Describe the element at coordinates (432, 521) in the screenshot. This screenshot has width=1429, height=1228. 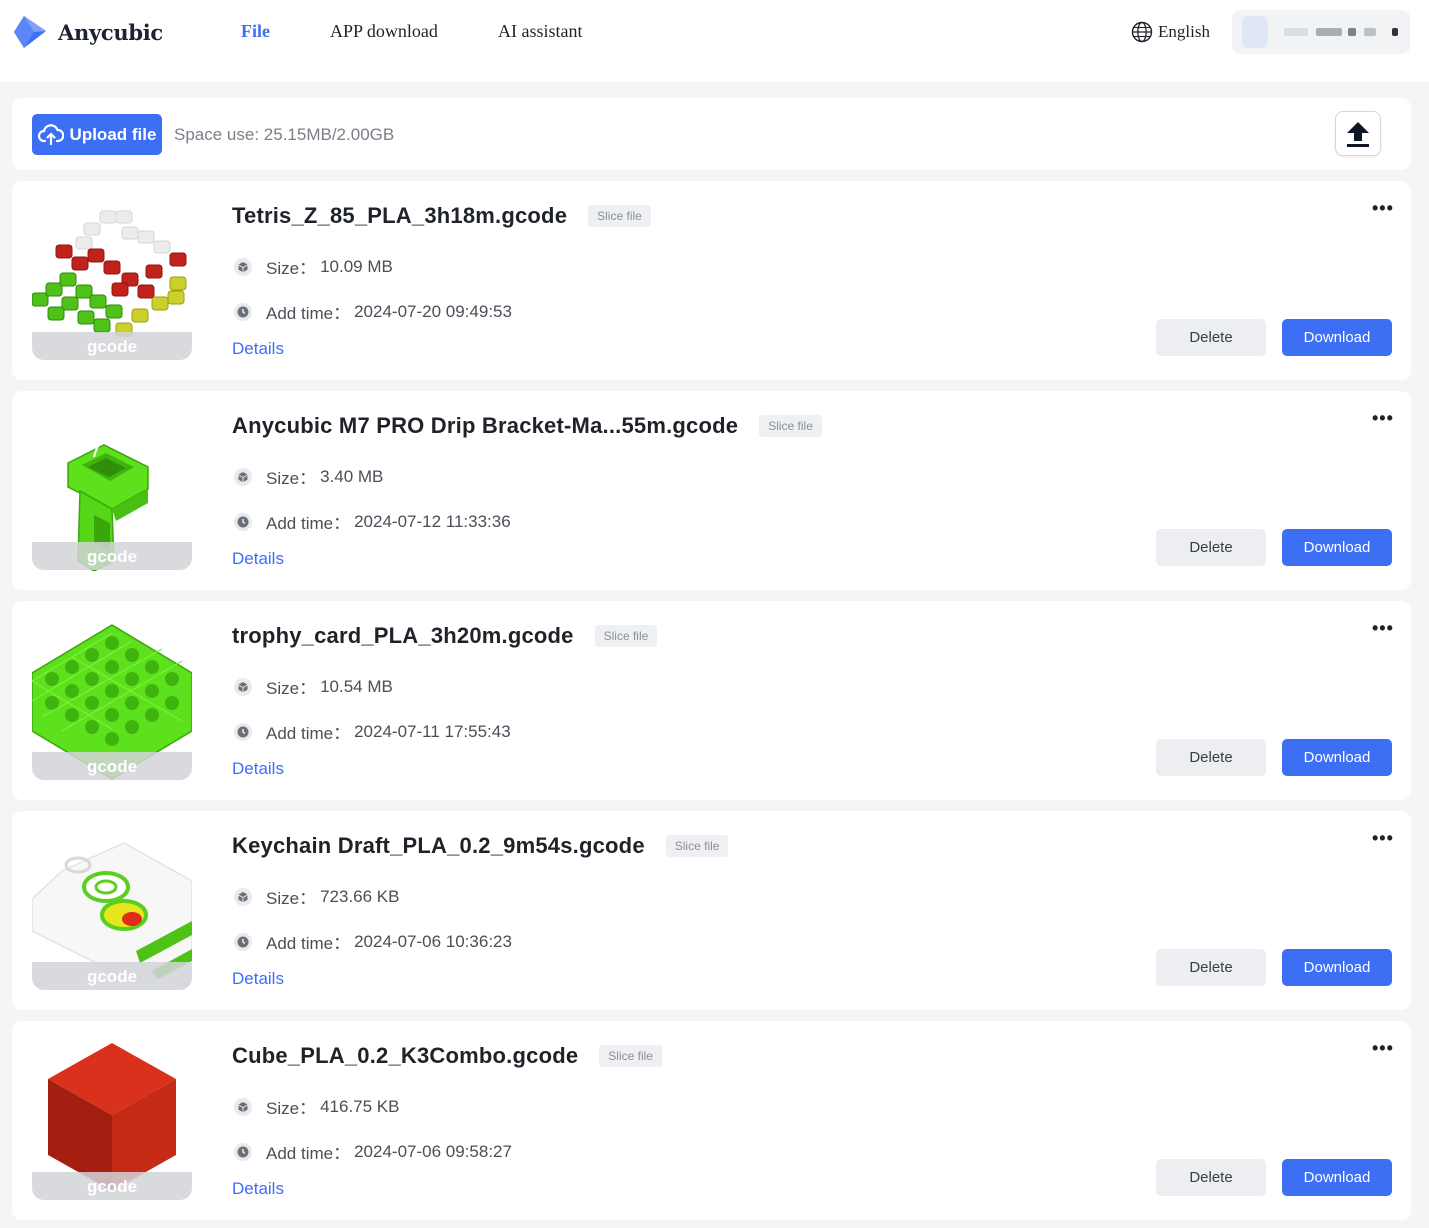
I see `add-time-value: 2024-07-12 11:33:36` at that location.